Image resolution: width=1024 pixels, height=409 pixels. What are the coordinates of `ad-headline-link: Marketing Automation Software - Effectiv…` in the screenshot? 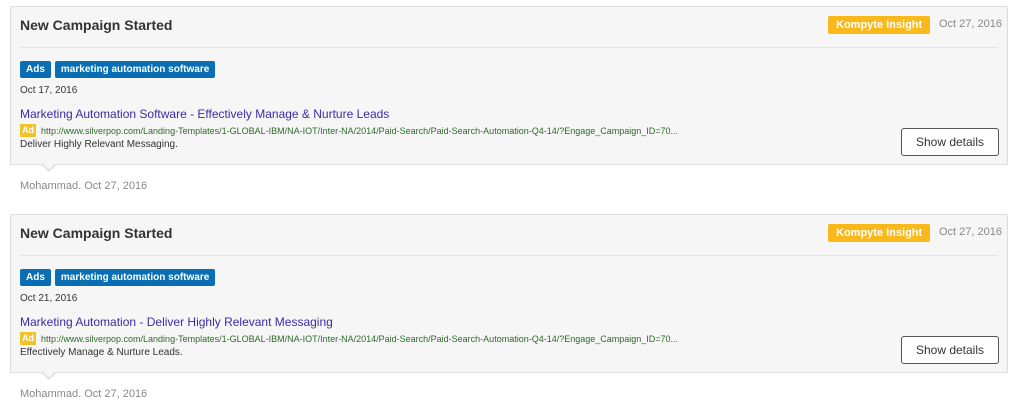 It's located at (204, 114).